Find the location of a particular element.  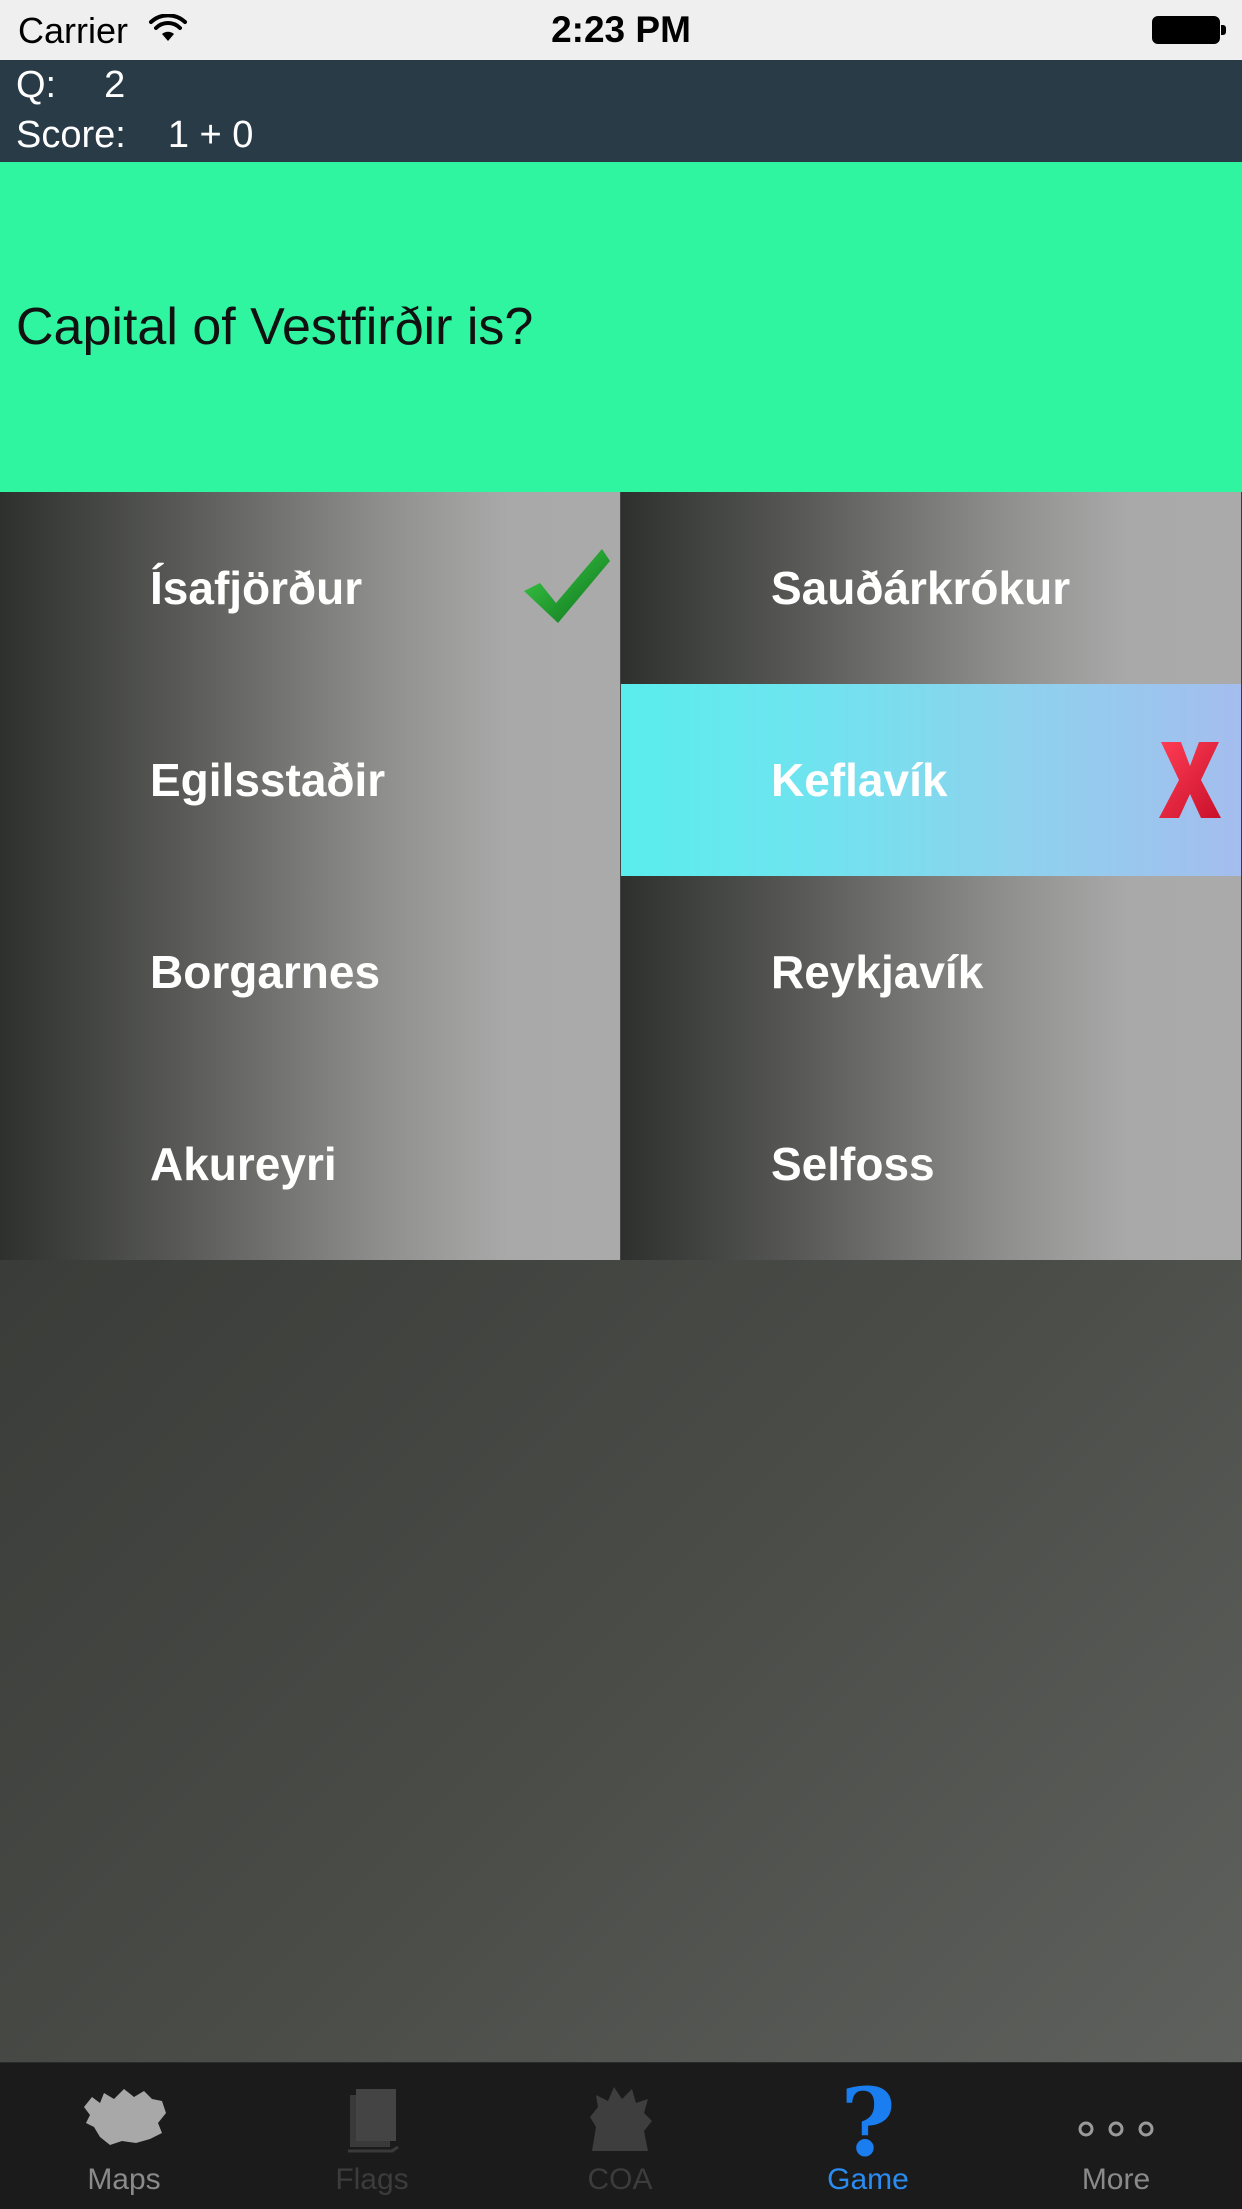

answer-label: Keflavík is located at coordinates (859, 780).